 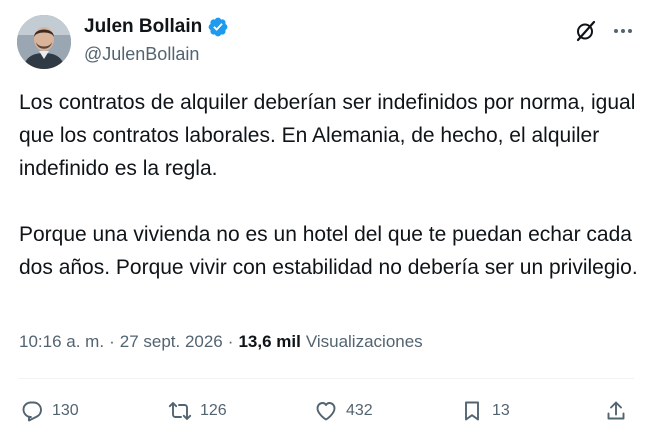 What do you see at coordinates (623, 31) in the screenshot?
I see `more-options-icon` at bounding box center [623, 31].